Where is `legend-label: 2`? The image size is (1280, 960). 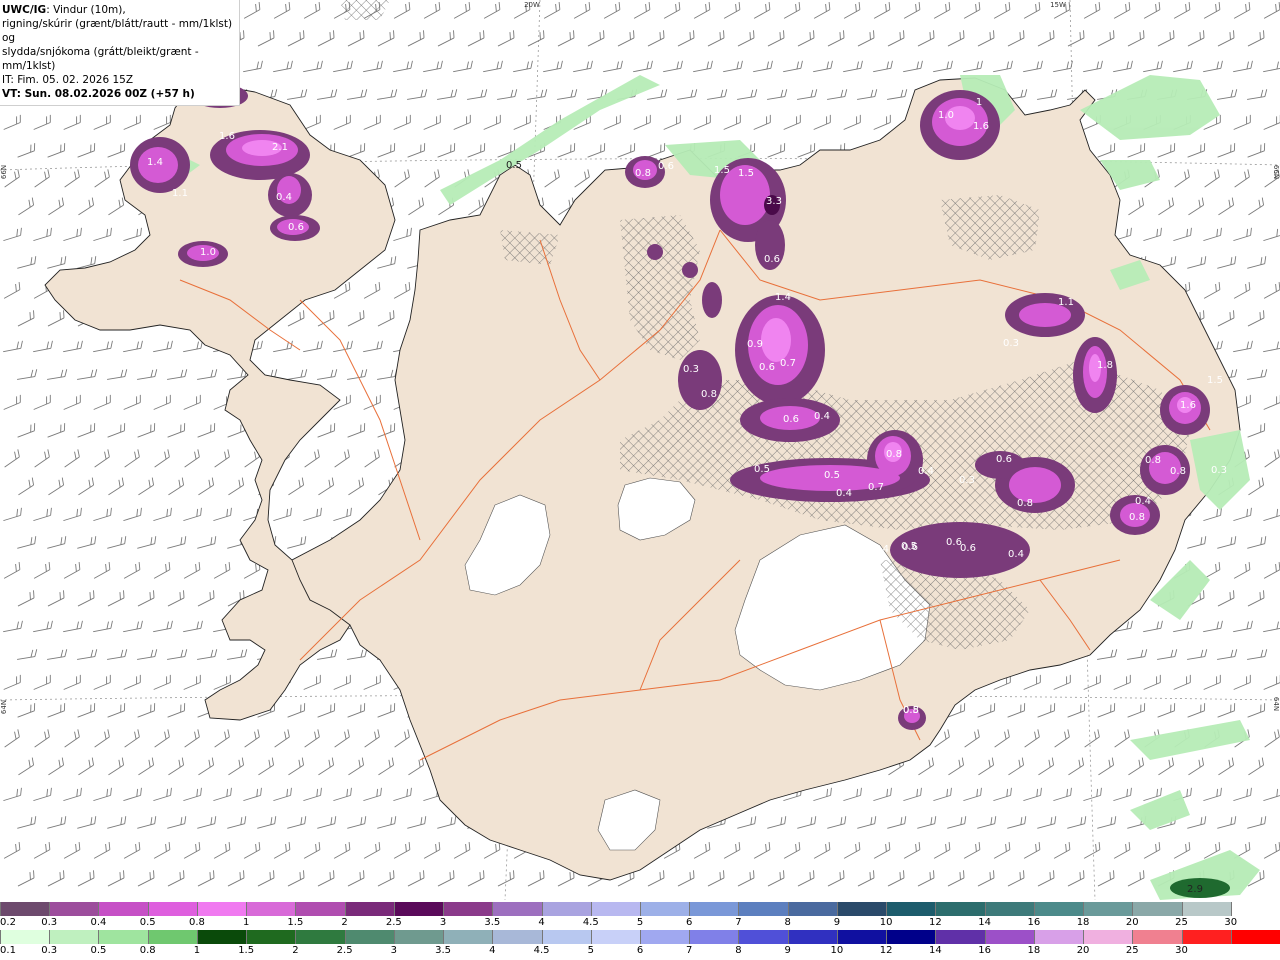
legend-label: 2 is located at coordinates (344, 922).